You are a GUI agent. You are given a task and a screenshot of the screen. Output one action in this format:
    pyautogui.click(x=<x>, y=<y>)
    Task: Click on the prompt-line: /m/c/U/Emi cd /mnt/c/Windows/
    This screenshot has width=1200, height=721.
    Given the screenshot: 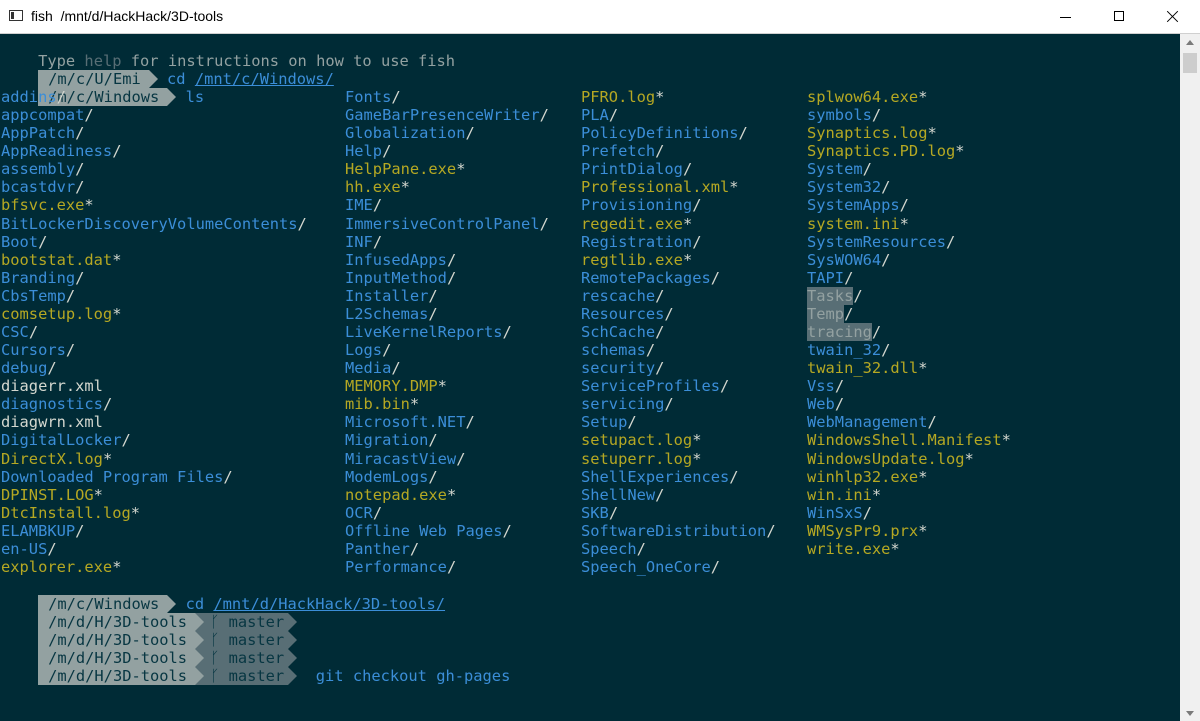 What is the action you would take?
    pyautogui.click(x=167, y=70)
    